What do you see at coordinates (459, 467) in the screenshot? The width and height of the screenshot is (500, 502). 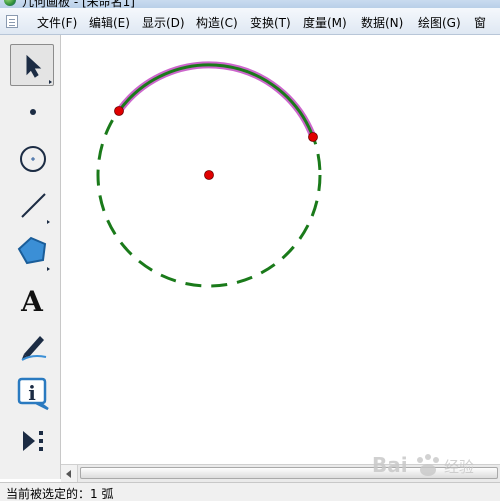 I see `svg-text: 经验` at bounding box center [459, 467].